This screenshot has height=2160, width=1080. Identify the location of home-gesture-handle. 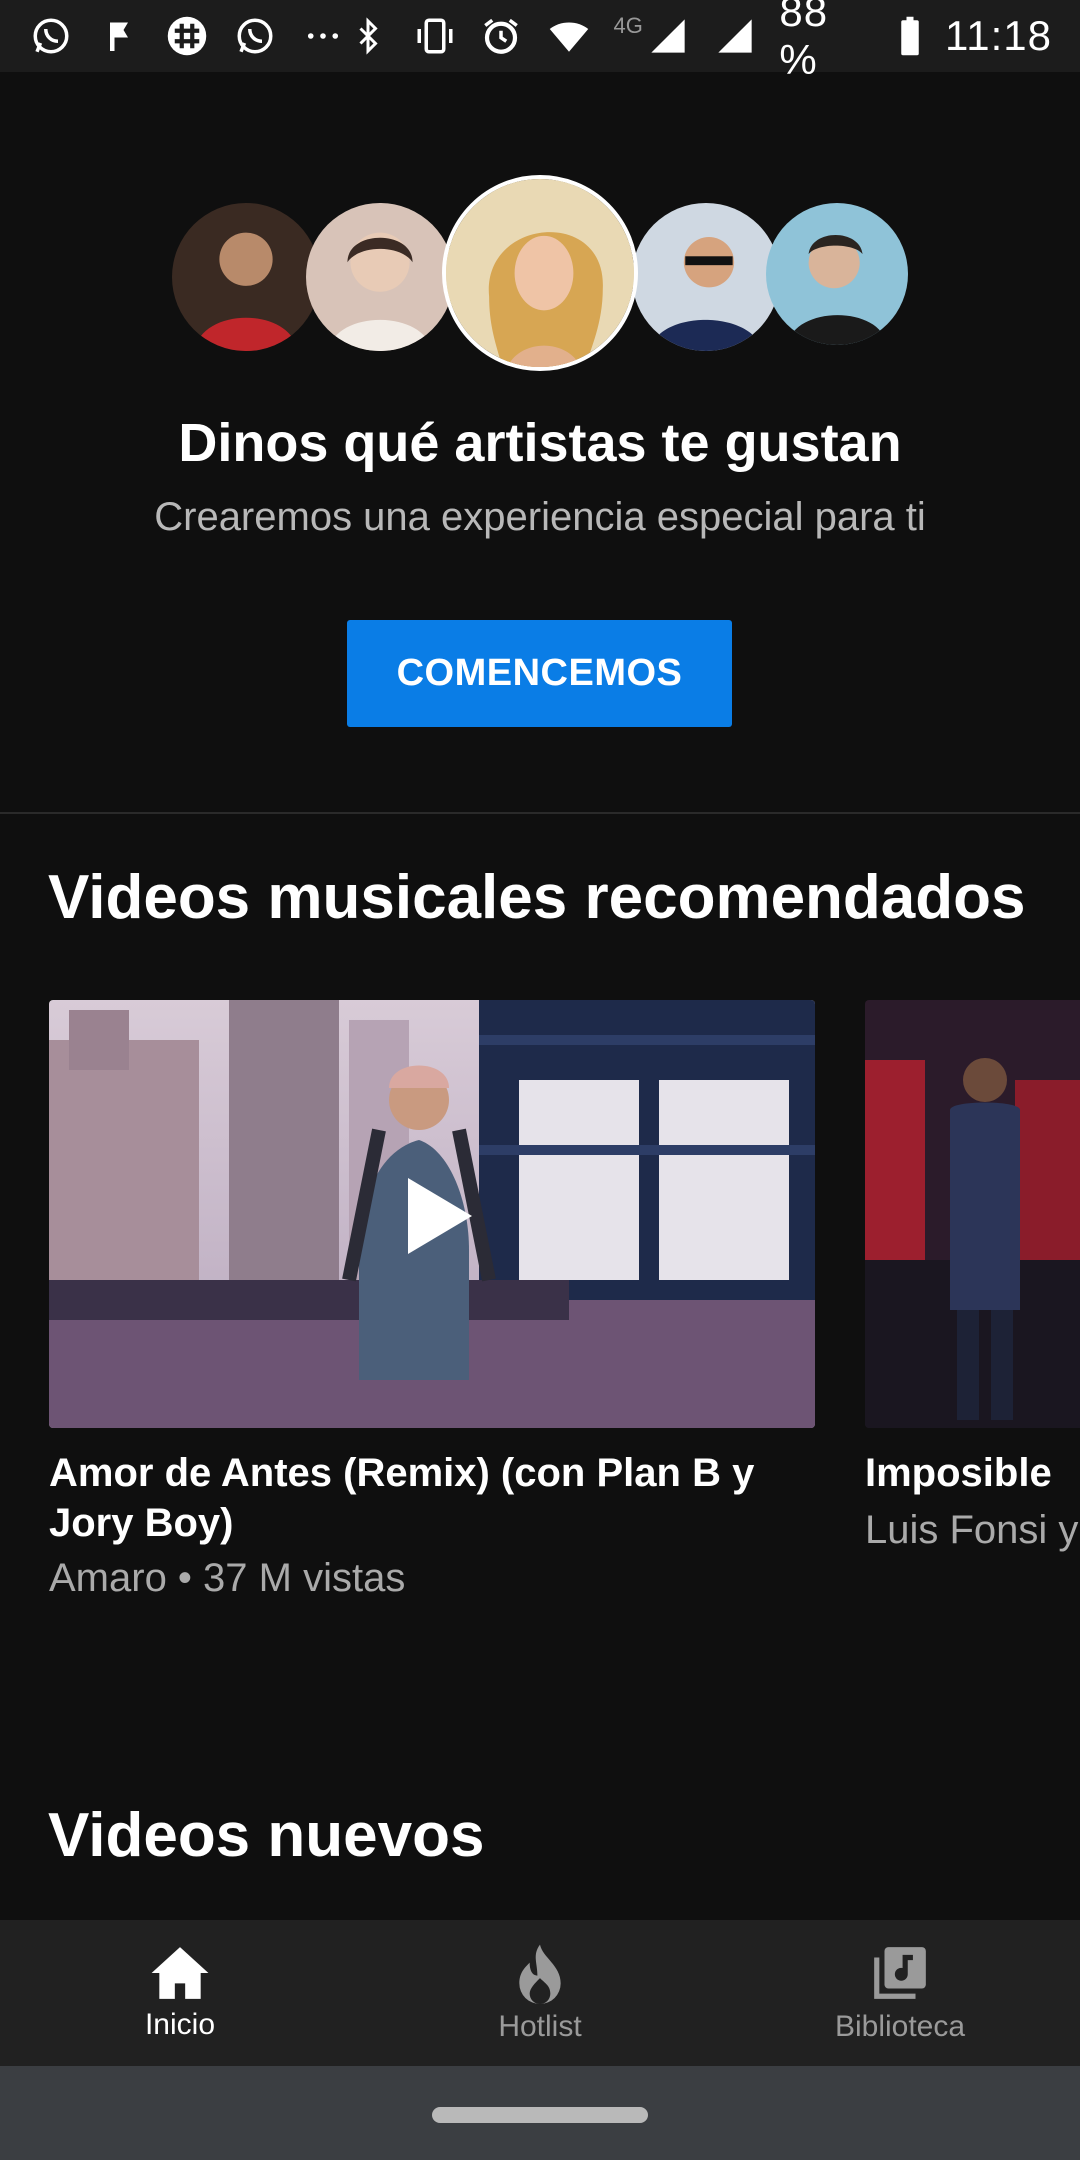
(540, 2115).